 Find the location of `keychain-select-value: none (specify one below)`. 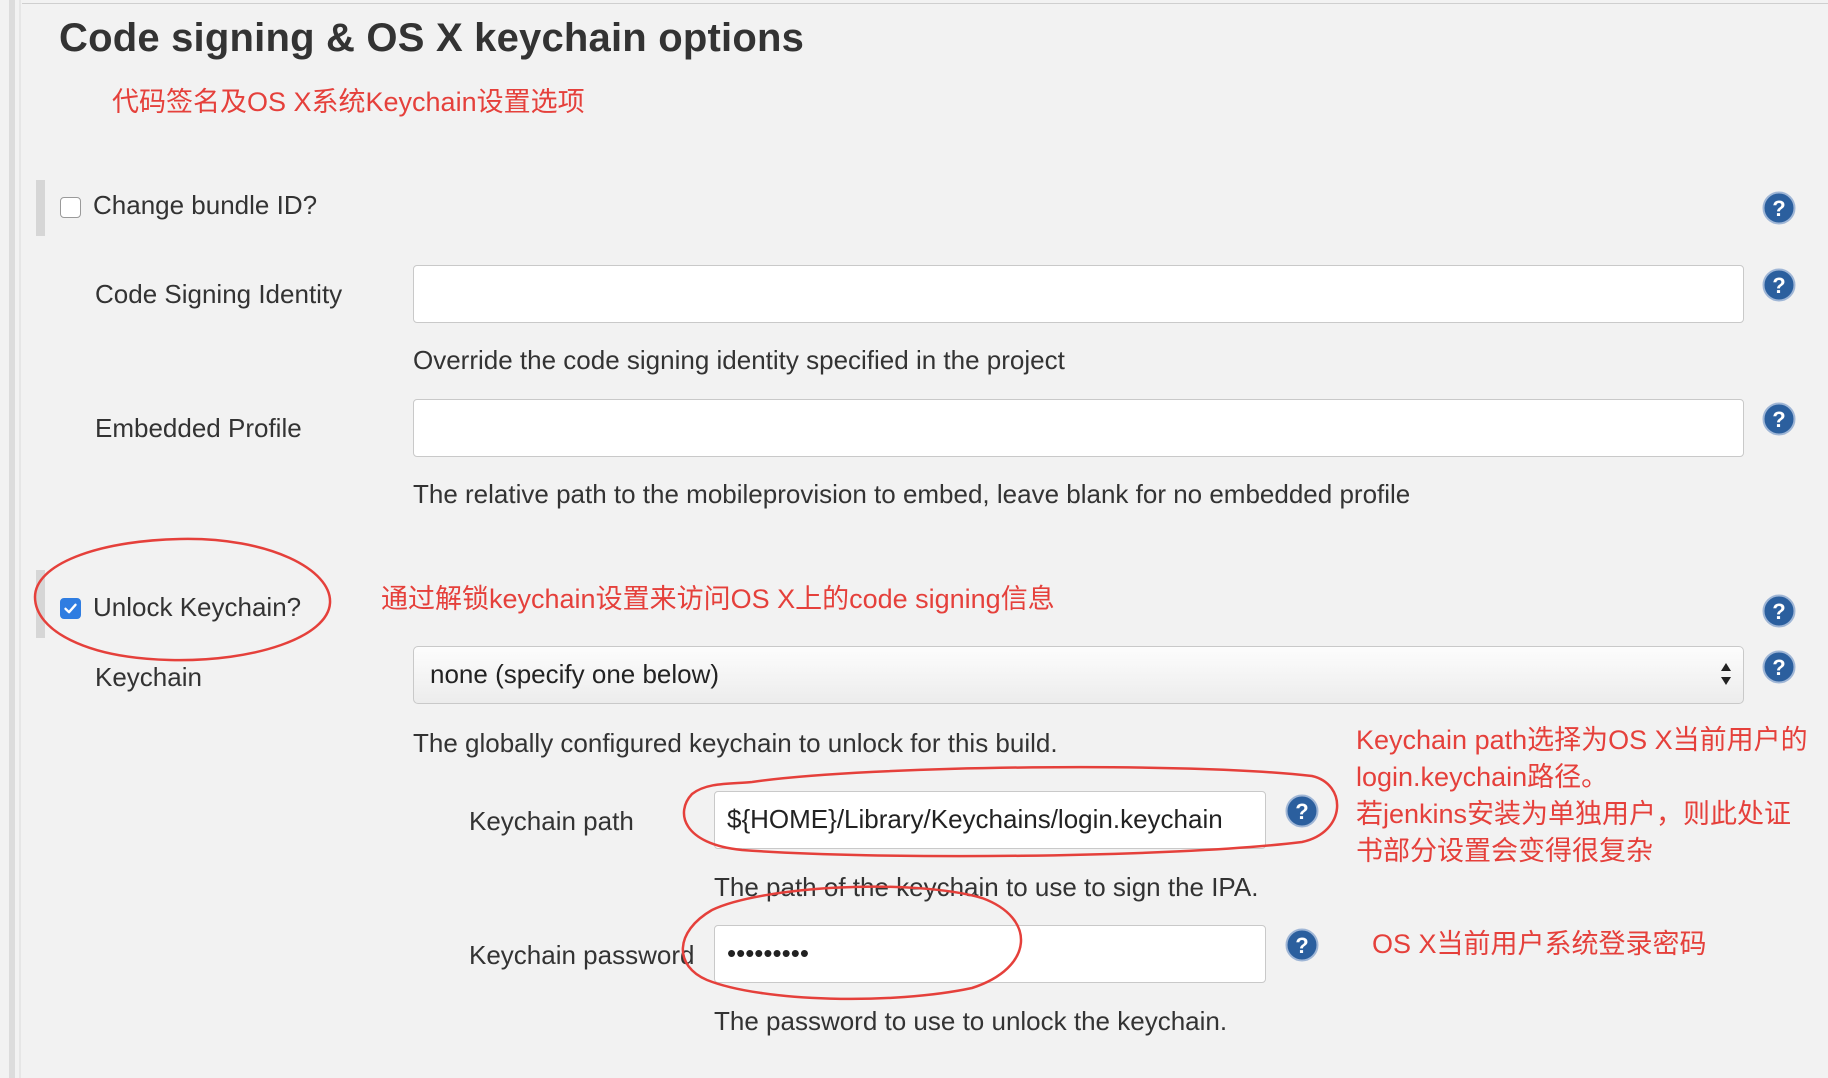

keychain-select-value: none (specify one below) is located at coordinates (575, 674).